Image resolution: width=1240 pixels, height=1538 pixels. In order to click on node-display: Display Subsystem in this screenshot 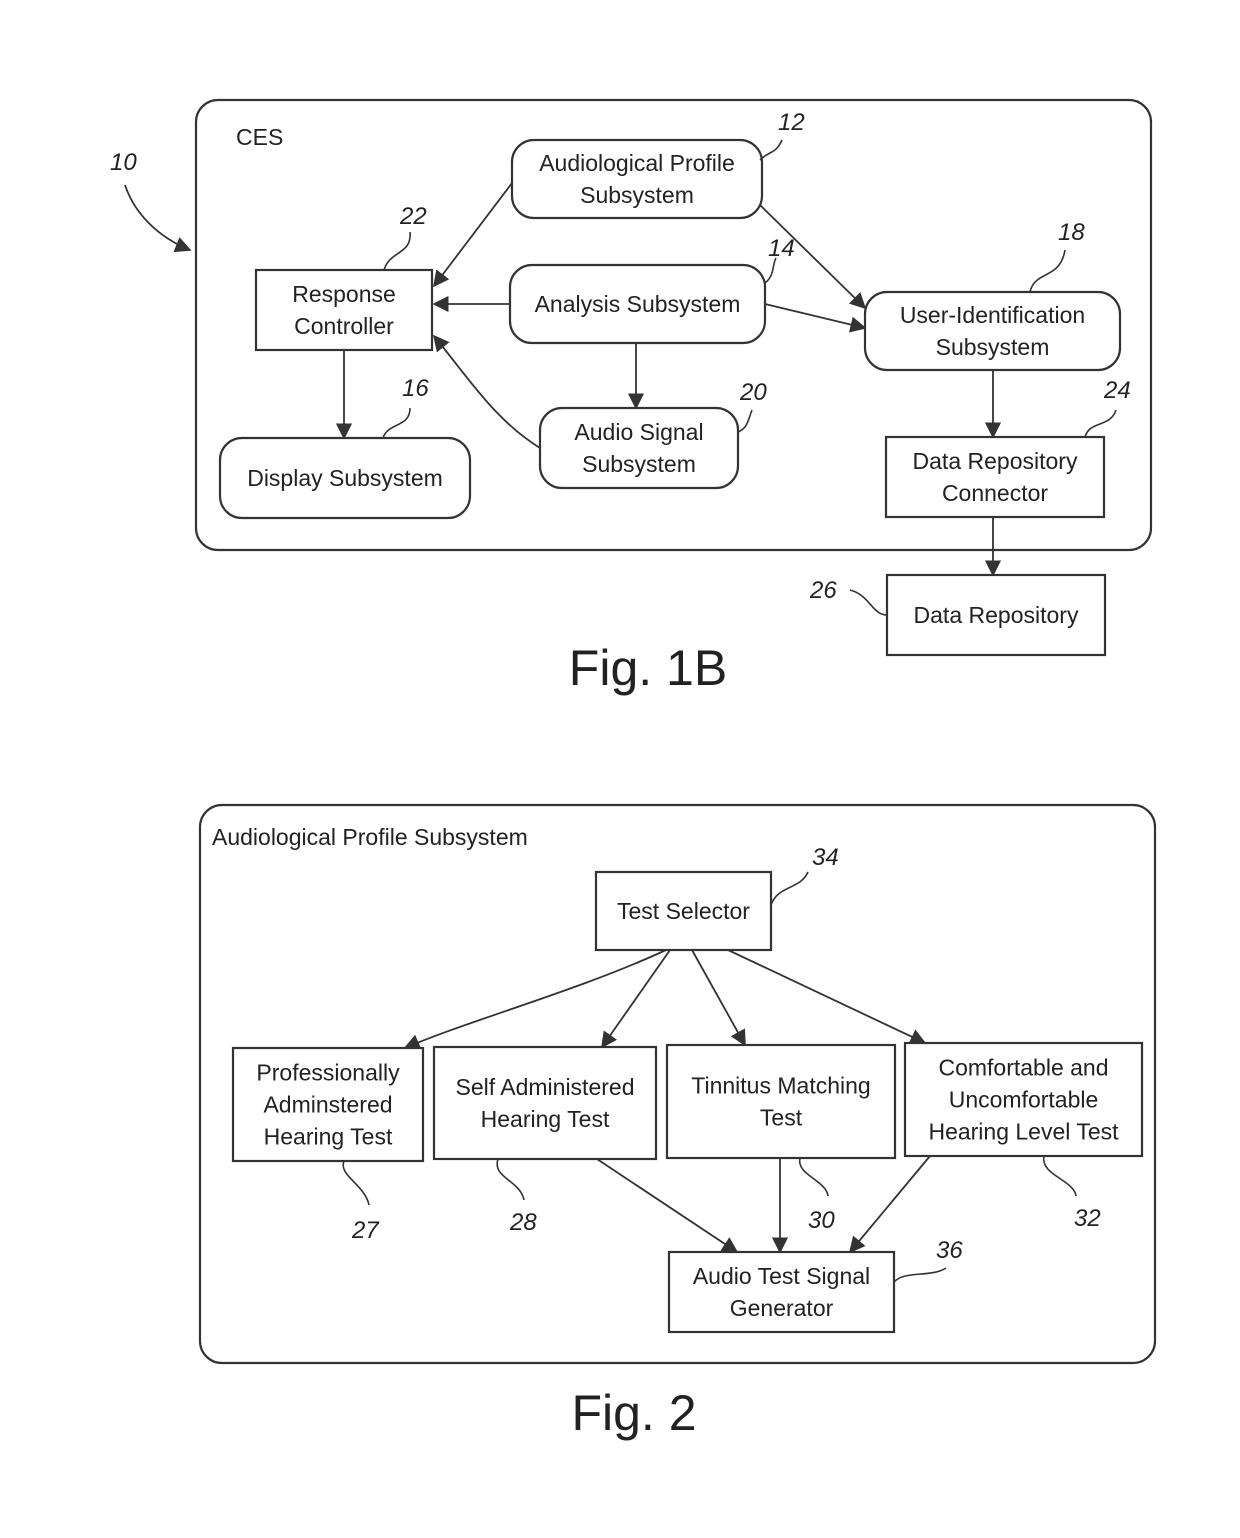, I will do `click(345, 478)`.